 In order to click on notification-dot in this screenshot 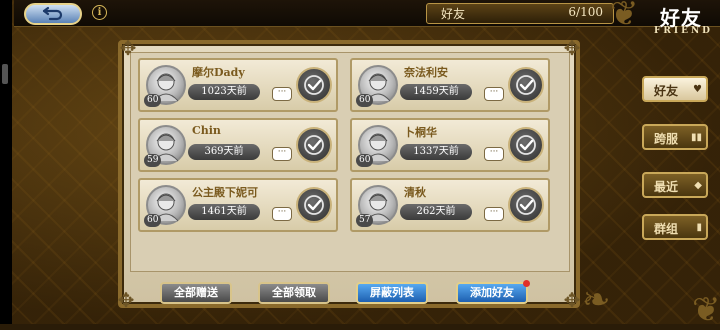, I will do `click(526, 283)`.